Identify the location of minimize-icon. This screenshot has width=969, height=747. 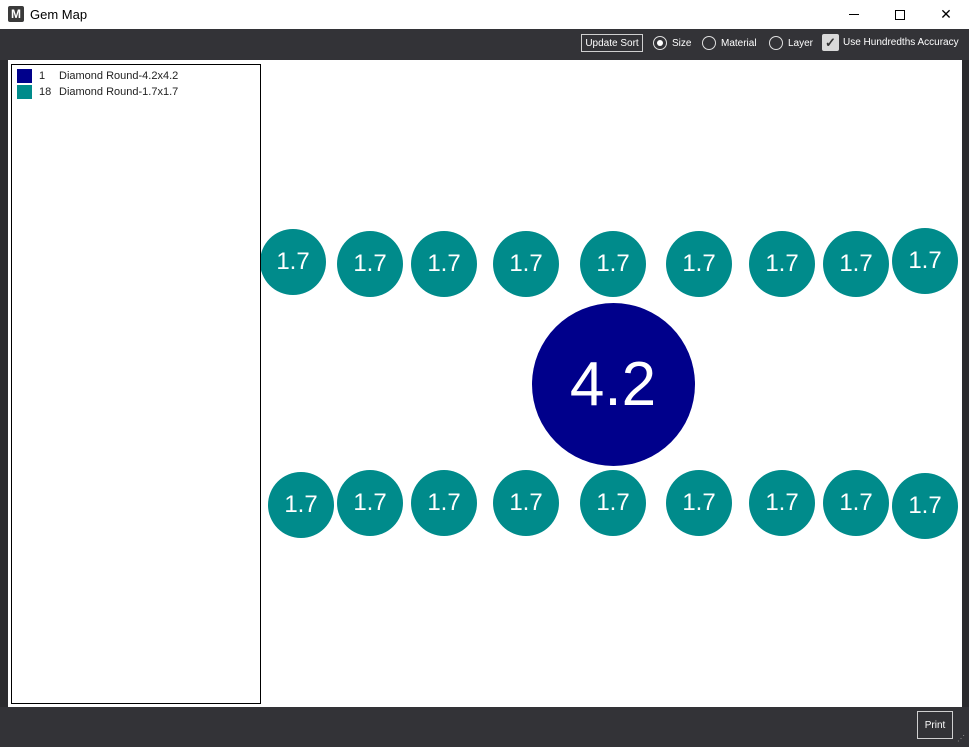
(854, 14).